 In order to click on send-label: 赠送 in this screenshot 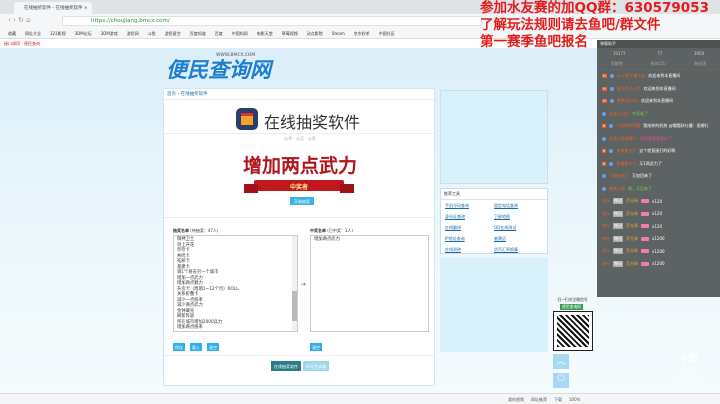, I will do `click(618, 251)`.